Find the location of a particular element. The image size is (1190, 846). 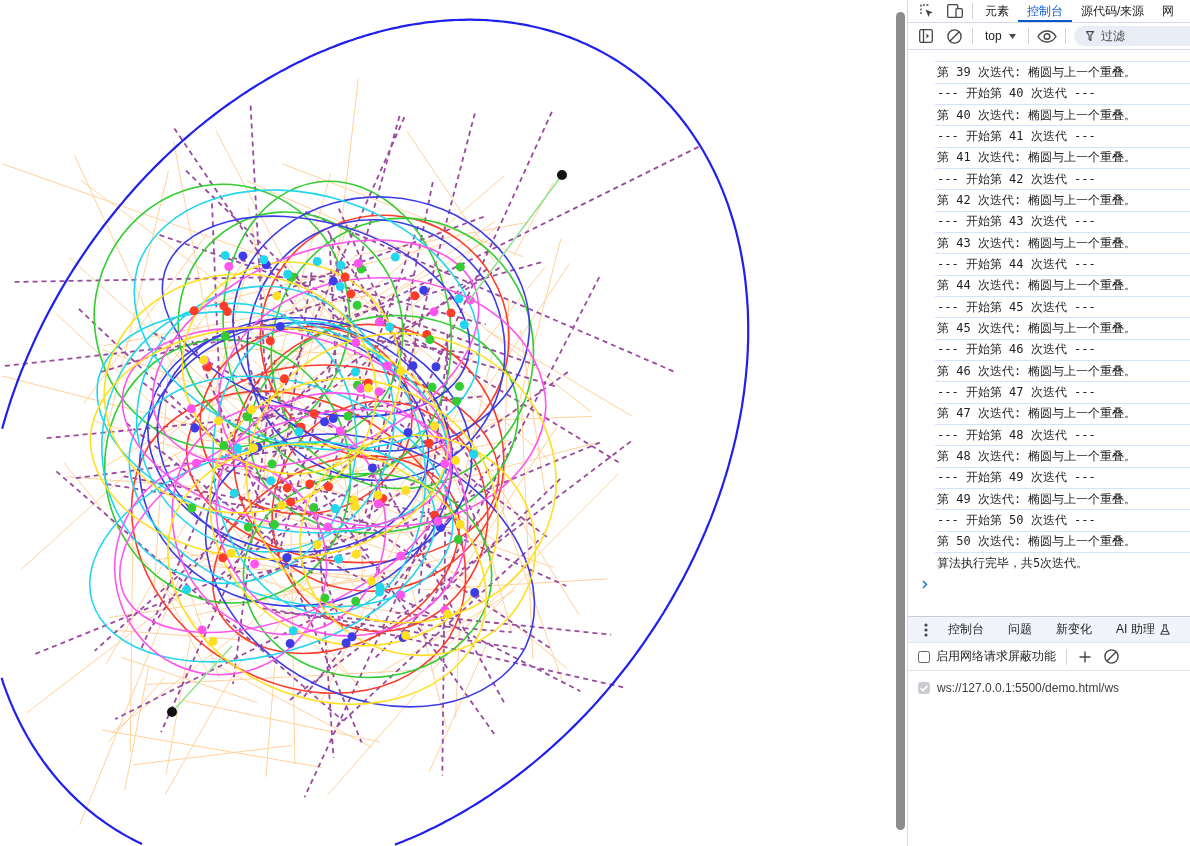

caret-icon is located at coordinates (1012, 36).